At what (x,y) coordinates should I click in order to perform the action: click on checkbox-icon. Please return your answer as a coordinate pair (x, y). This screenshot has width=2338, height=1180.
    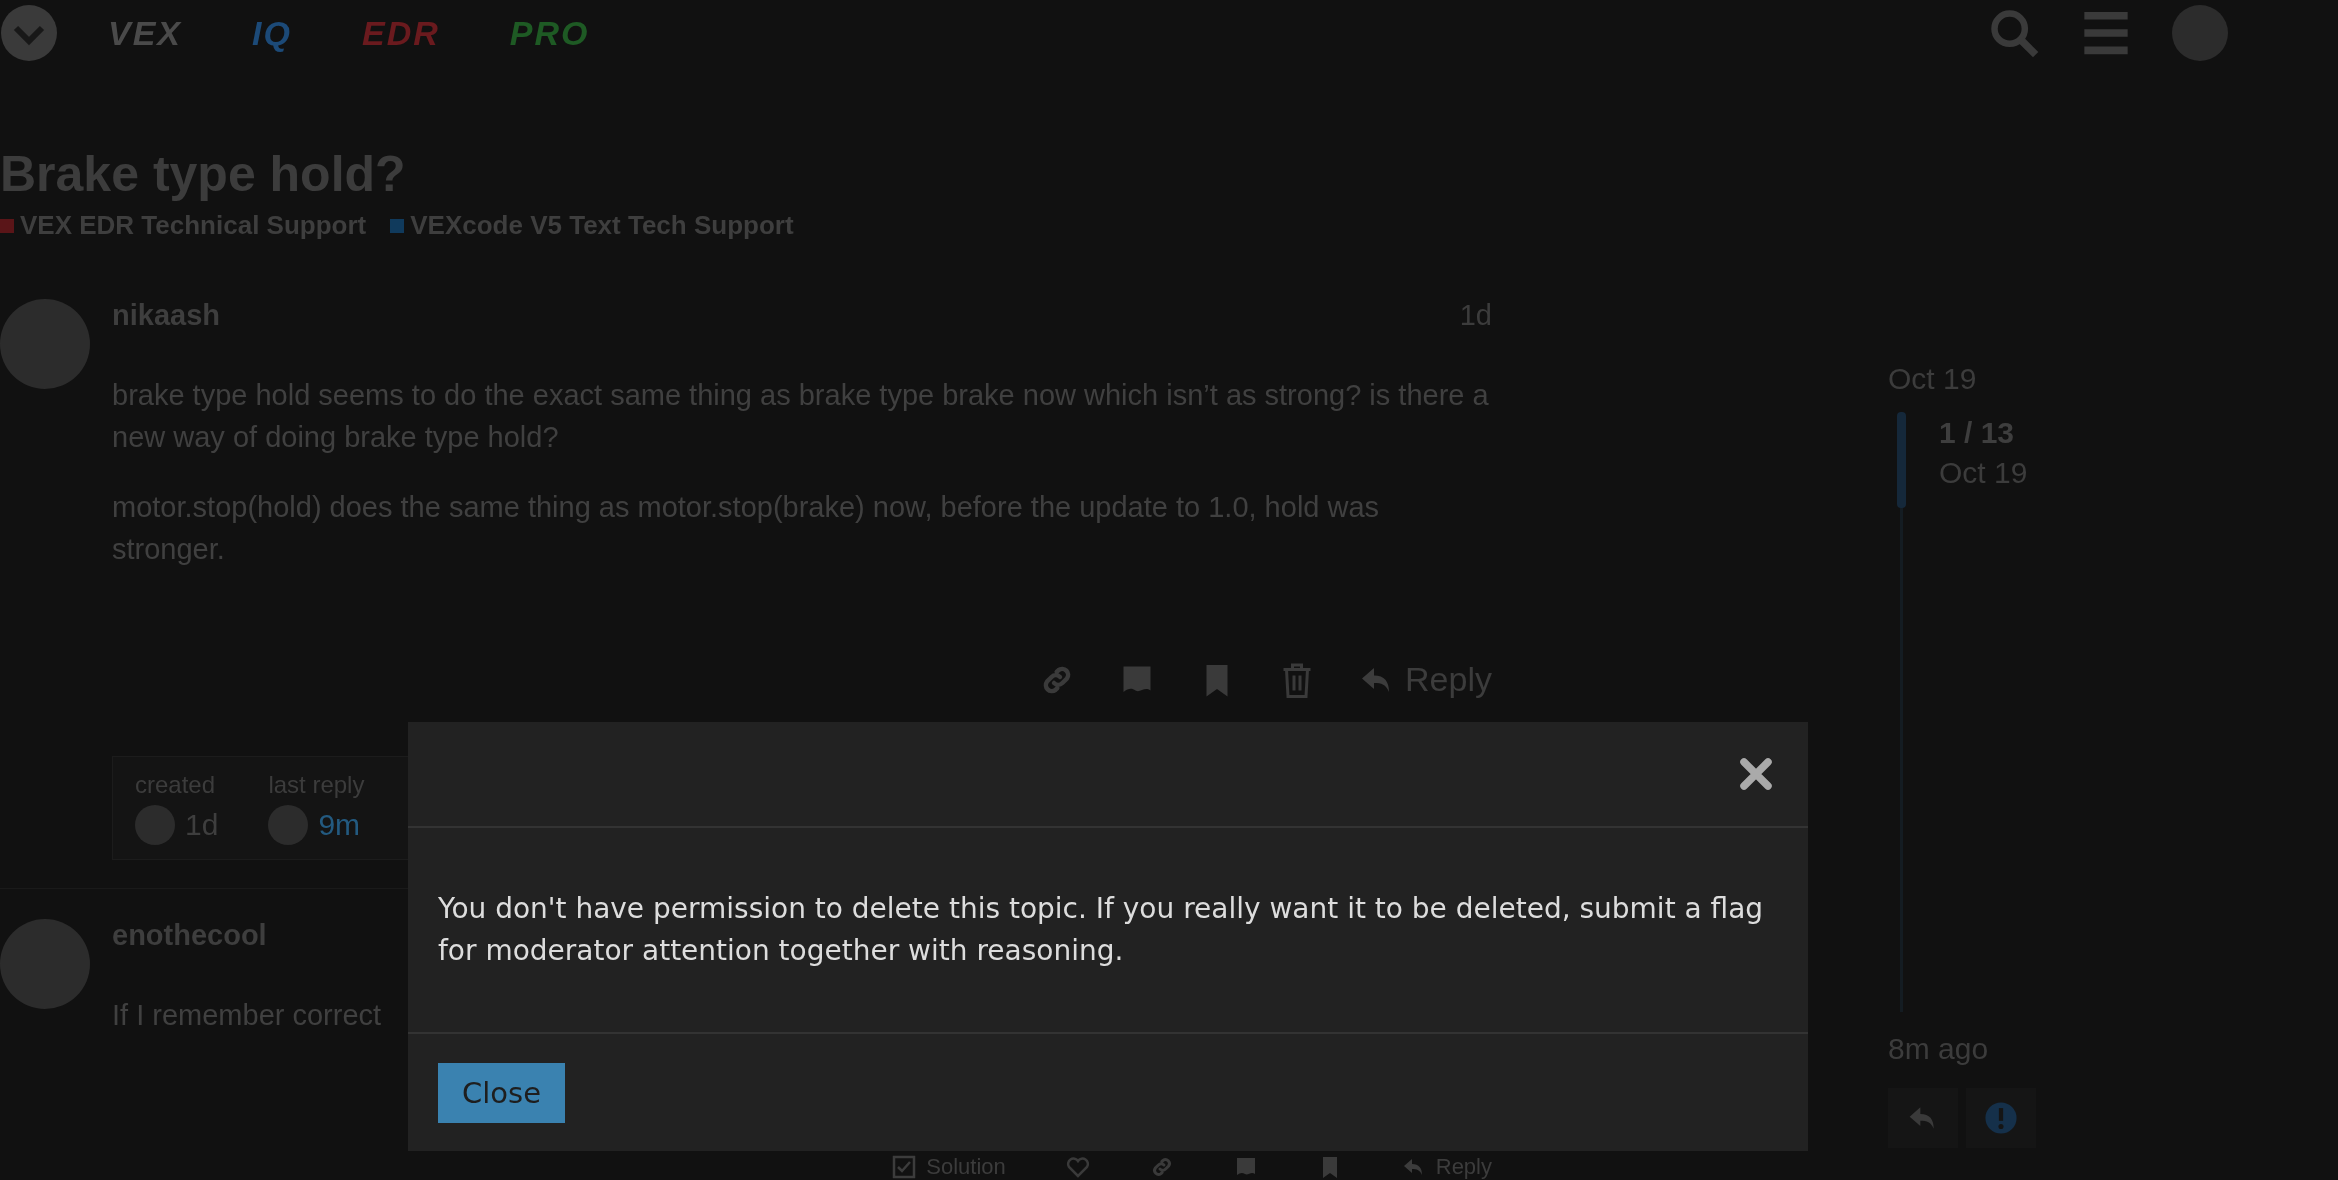
    Looking at the image, I should click on (904, 1166).